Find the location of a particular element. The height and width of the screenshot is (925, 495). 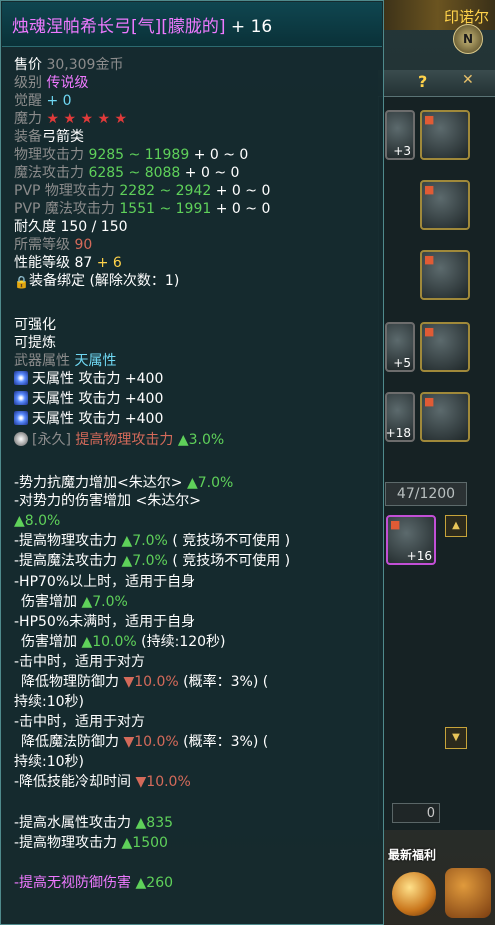

perf-level-label: 性能等级 is located at coordinates (42, 263).